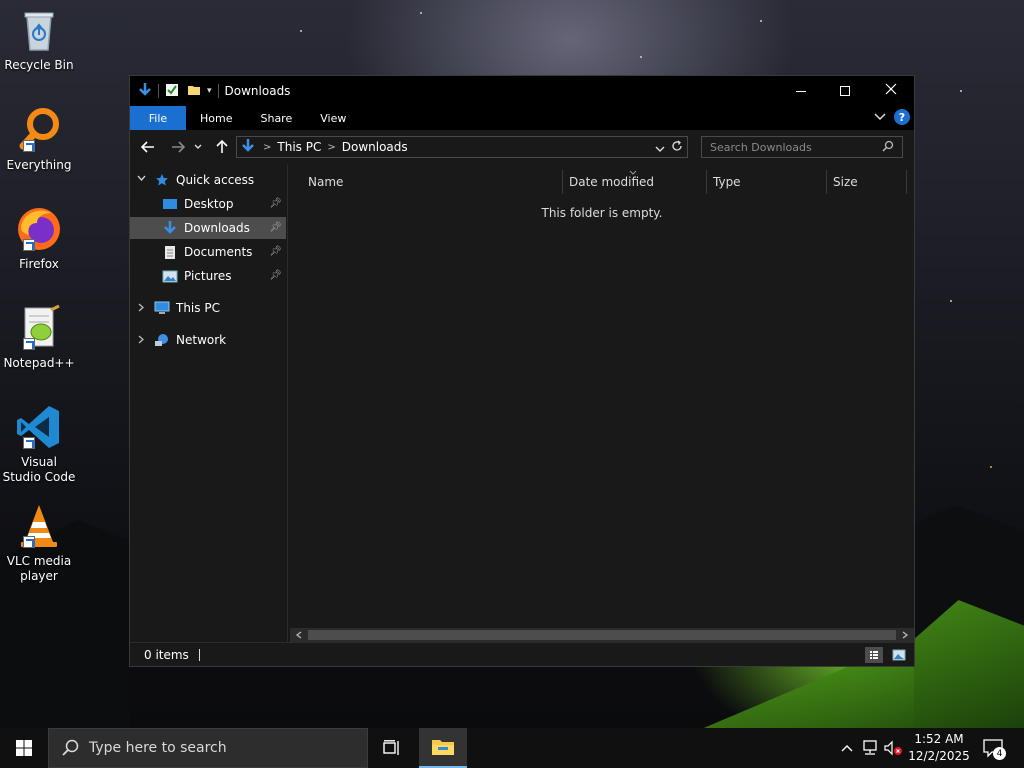 This screenshot has width=1024, height=768. I want to click on column-header-type: Type, so click(767, 182).